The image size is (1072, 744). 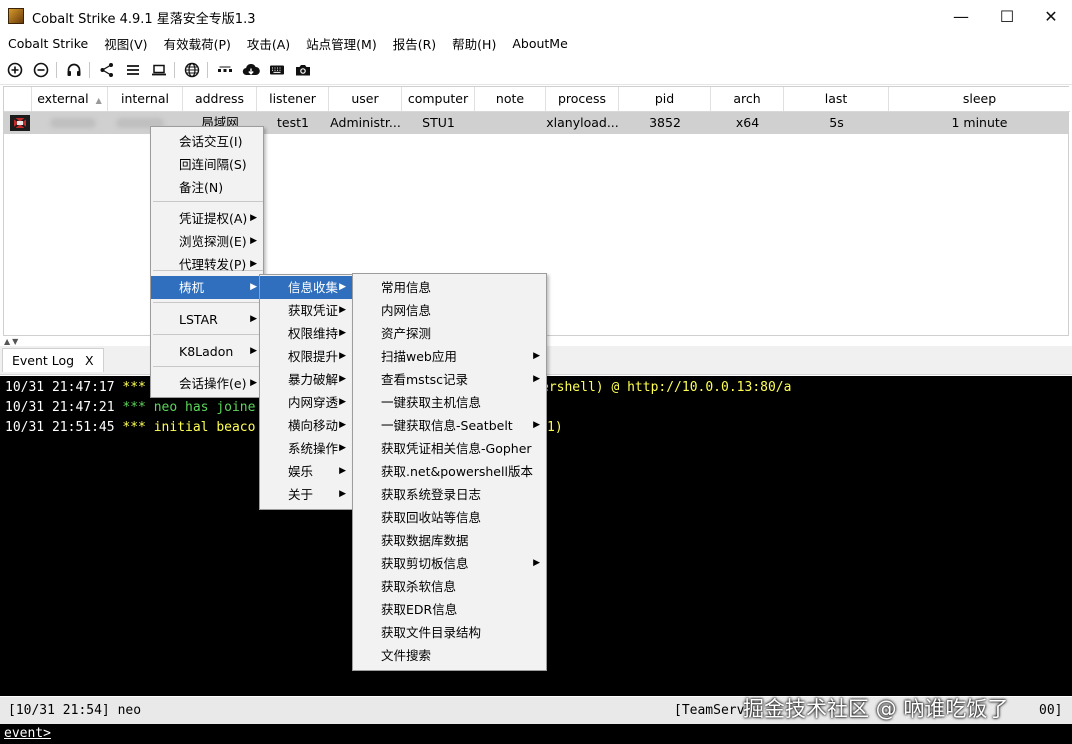 I want to click on info-collect-submenu-item: 扫描web应用 ▶, so click(x=449, y=356).